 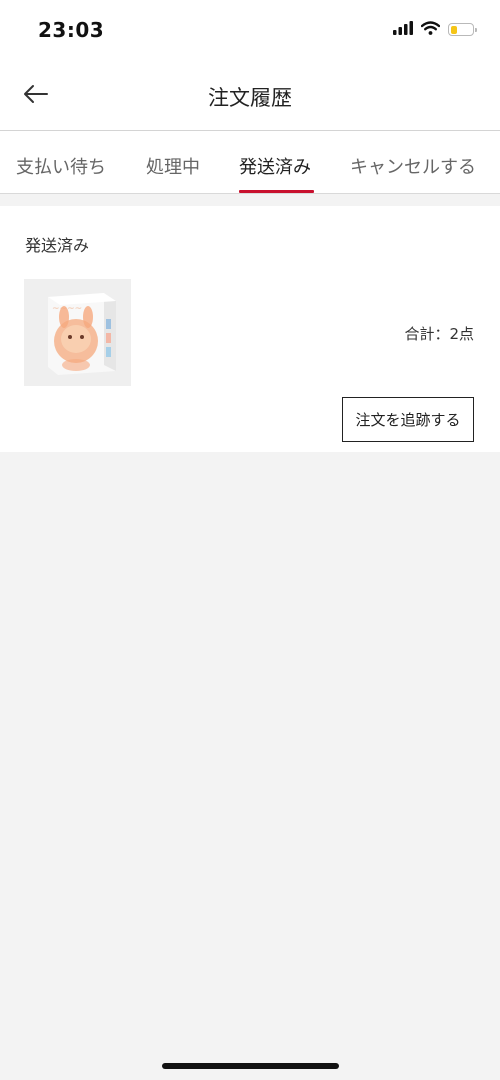 What do you see at coordinates (403, 29) in the screenshot?
I see `cellular-signal-icon` at bounding box center [403, 29].